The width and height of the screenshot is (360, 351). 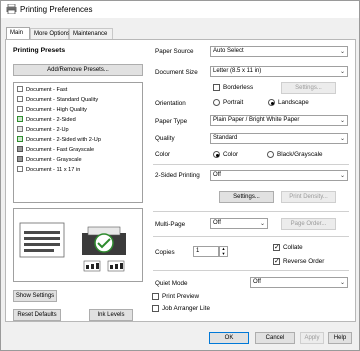 I want to click on chevron-down-icon: ▼, so click(x=223, y=253).